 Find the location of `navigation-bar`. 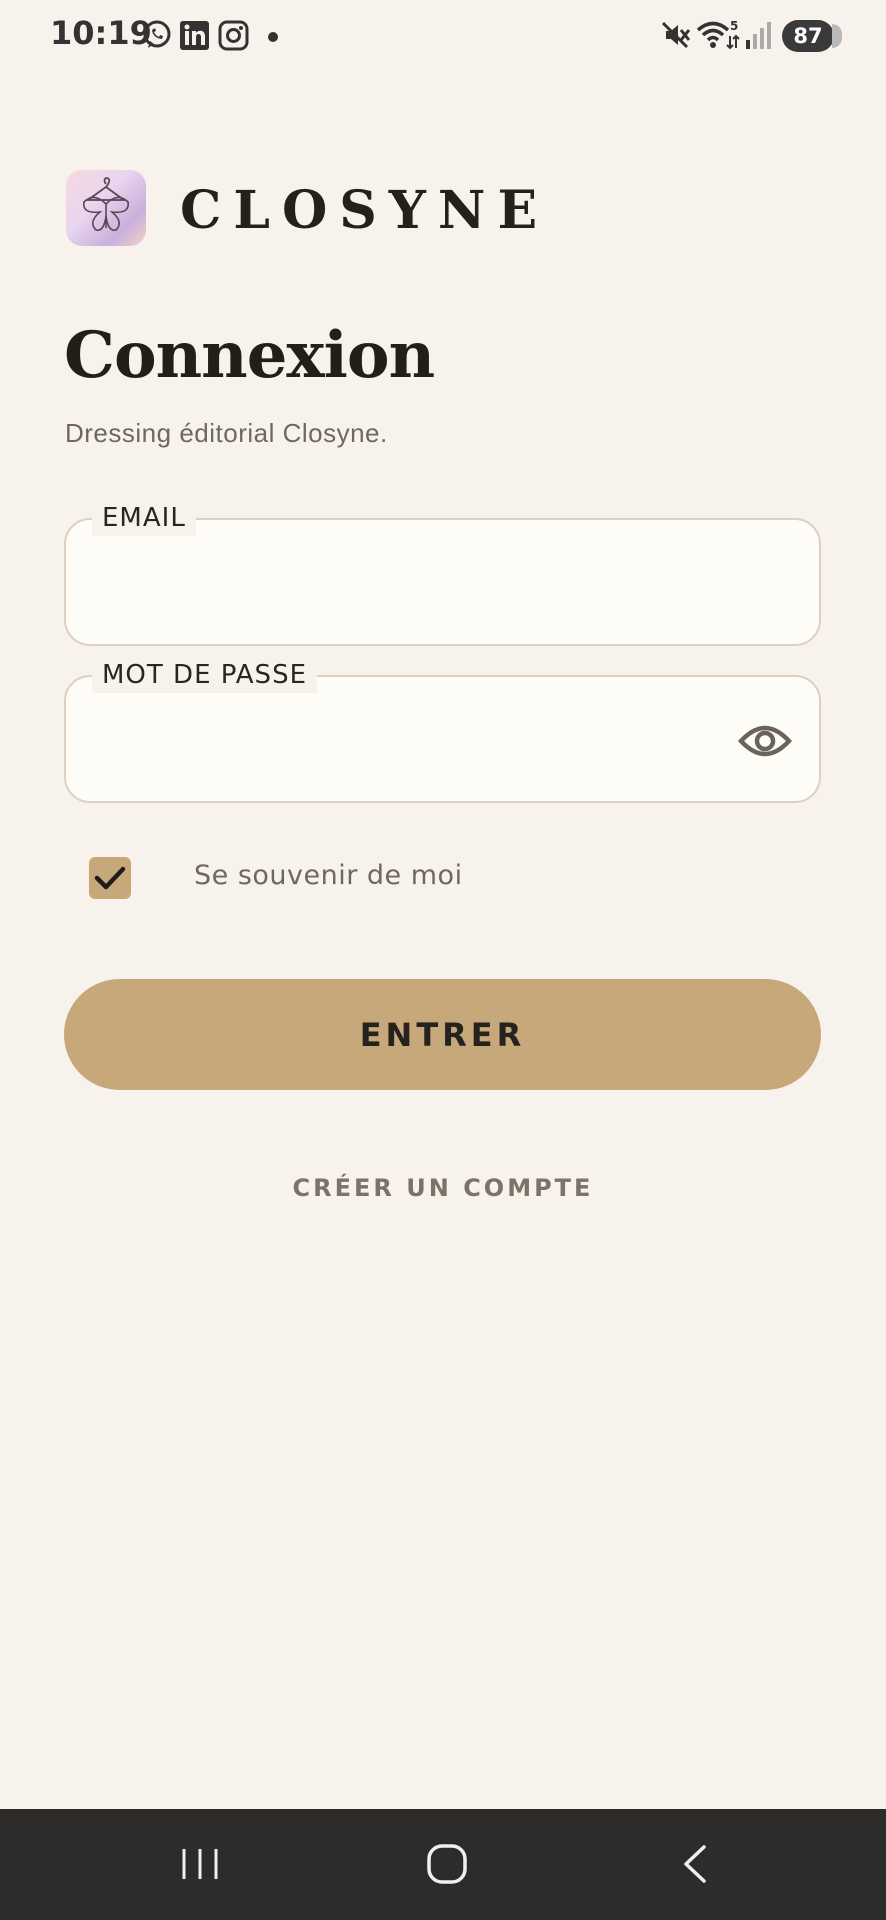

navigation-bar is located at coordinates (443, 1864).